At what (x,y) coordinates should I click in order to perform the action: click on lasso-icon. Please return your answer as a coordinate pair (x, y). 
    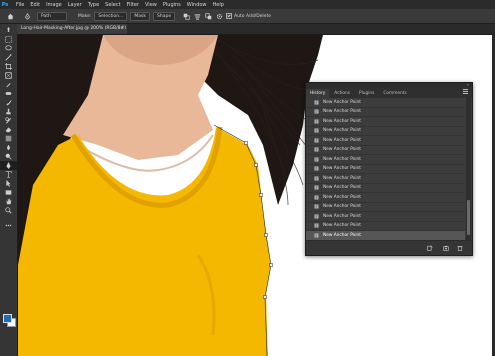
    Looking at the image, I should click on (8, 48).